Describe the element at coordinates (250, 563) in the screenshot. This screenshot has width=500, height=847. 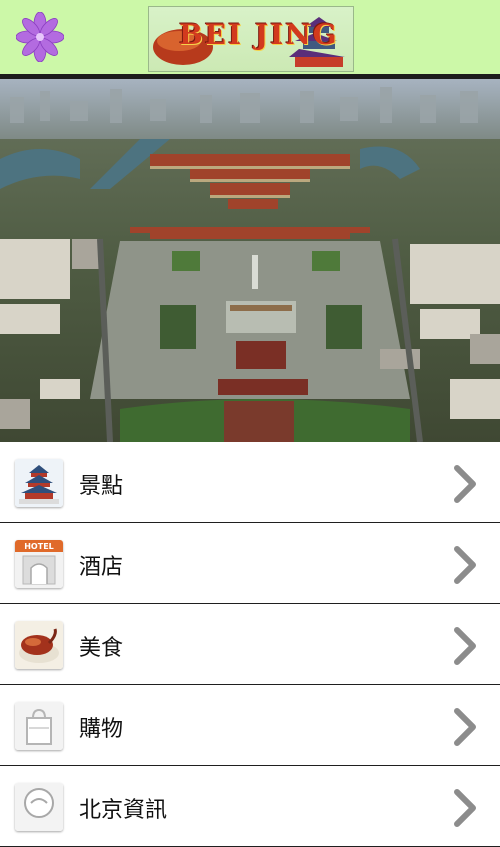
I see `menu-item-hotels: HOTEL 酒店` at that location.